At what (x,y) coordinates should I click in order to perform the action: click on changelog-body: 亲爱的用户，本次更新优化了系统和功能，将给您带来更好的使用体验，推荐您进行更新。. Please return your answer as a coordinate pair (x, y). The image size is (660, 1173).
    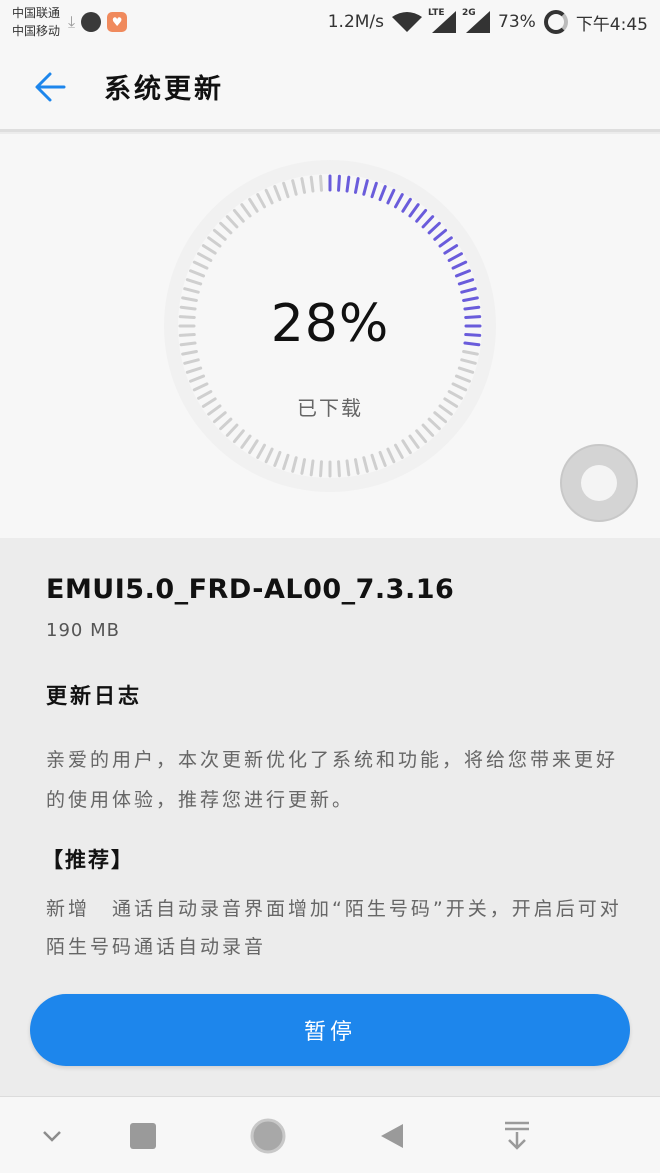
    Looking at the image, I should click on (332, 780).